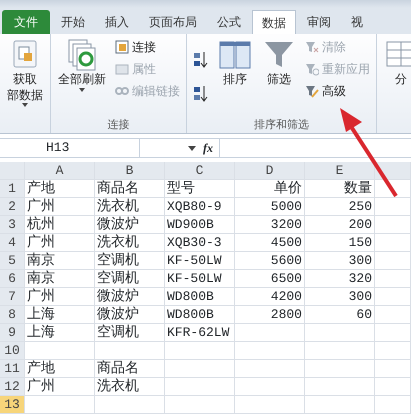 The width and height of the screenshot is (411, 414). What do you see at coordinates (60, 225) in the screenshot?
I see `table-cell: 杭州` at bounding box center [60, 225].